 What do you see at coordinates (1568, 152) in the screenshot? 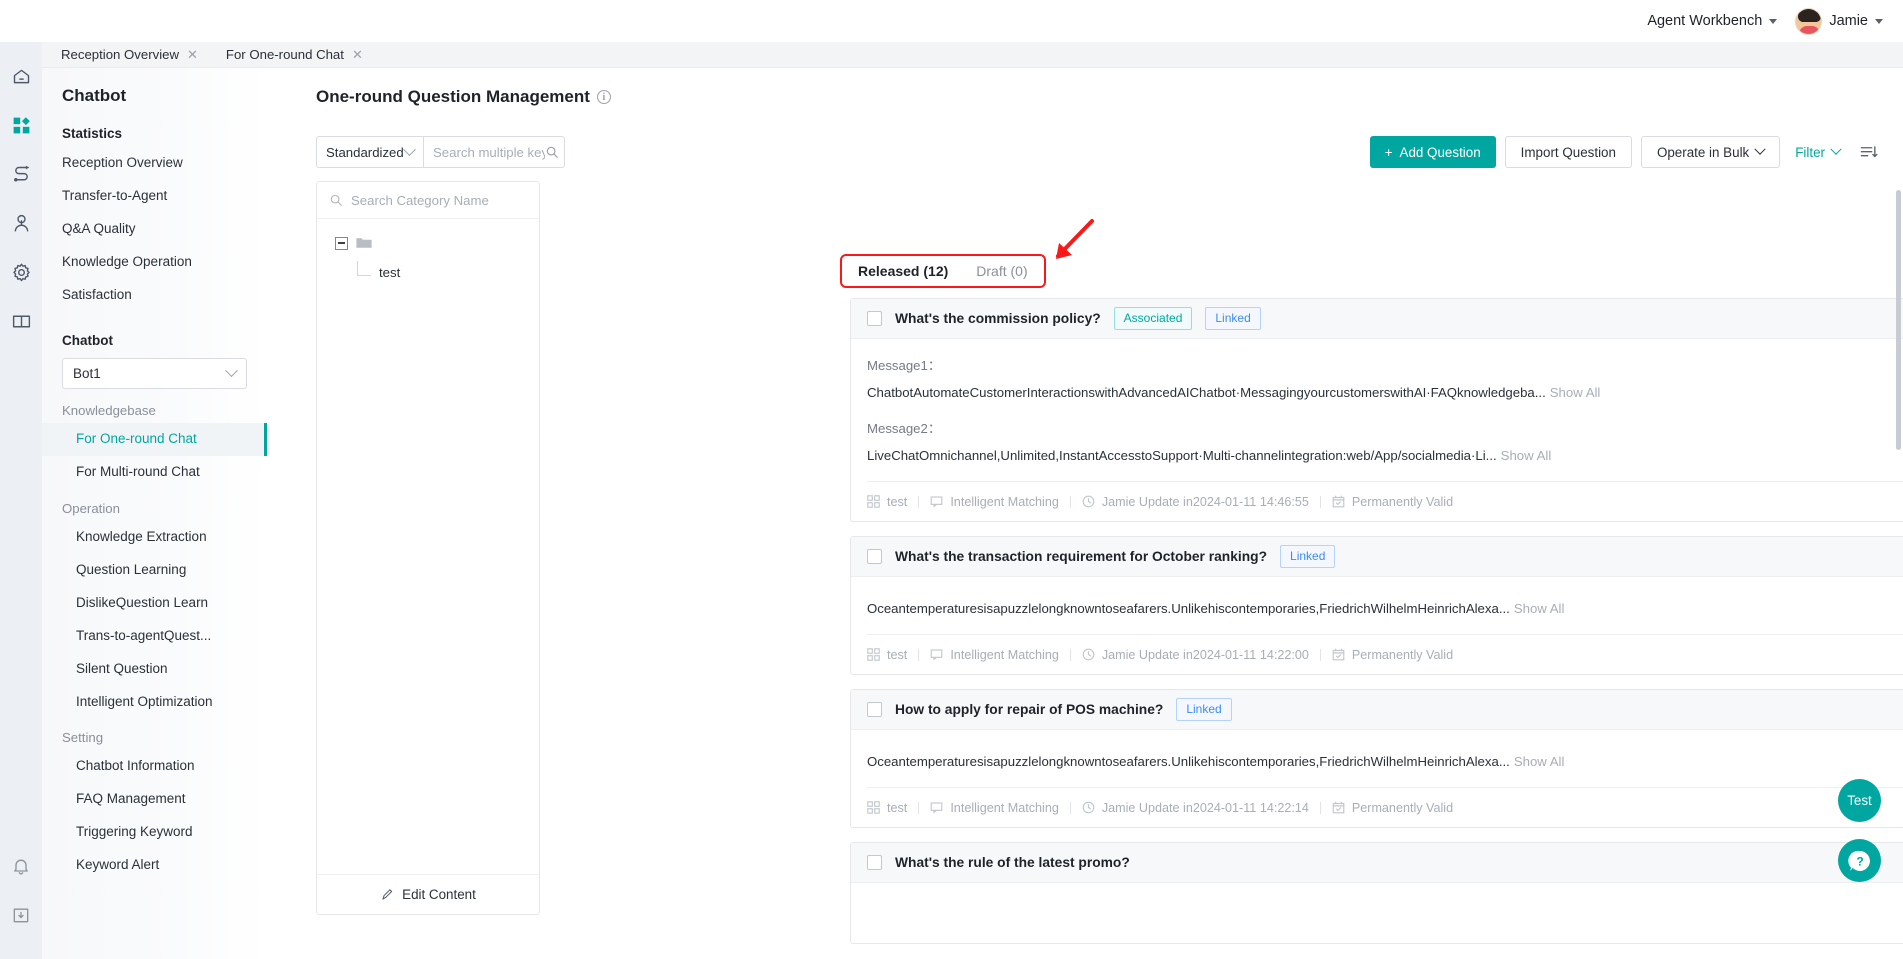
I see `import-question-button: Import Question` at bounding box center [1568, 152].